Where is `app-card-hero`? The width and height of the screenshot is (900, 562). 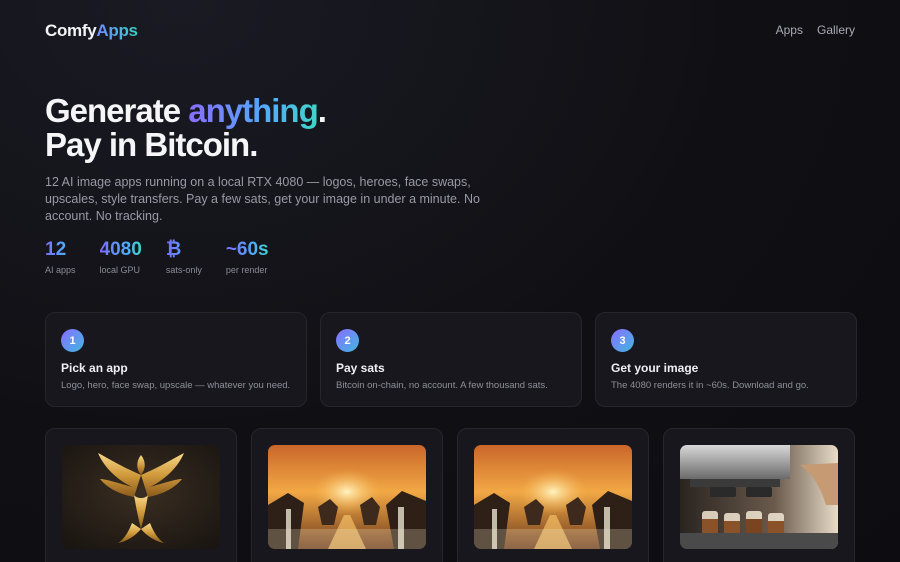 app-card-hero is located at coordinates (347, 495).